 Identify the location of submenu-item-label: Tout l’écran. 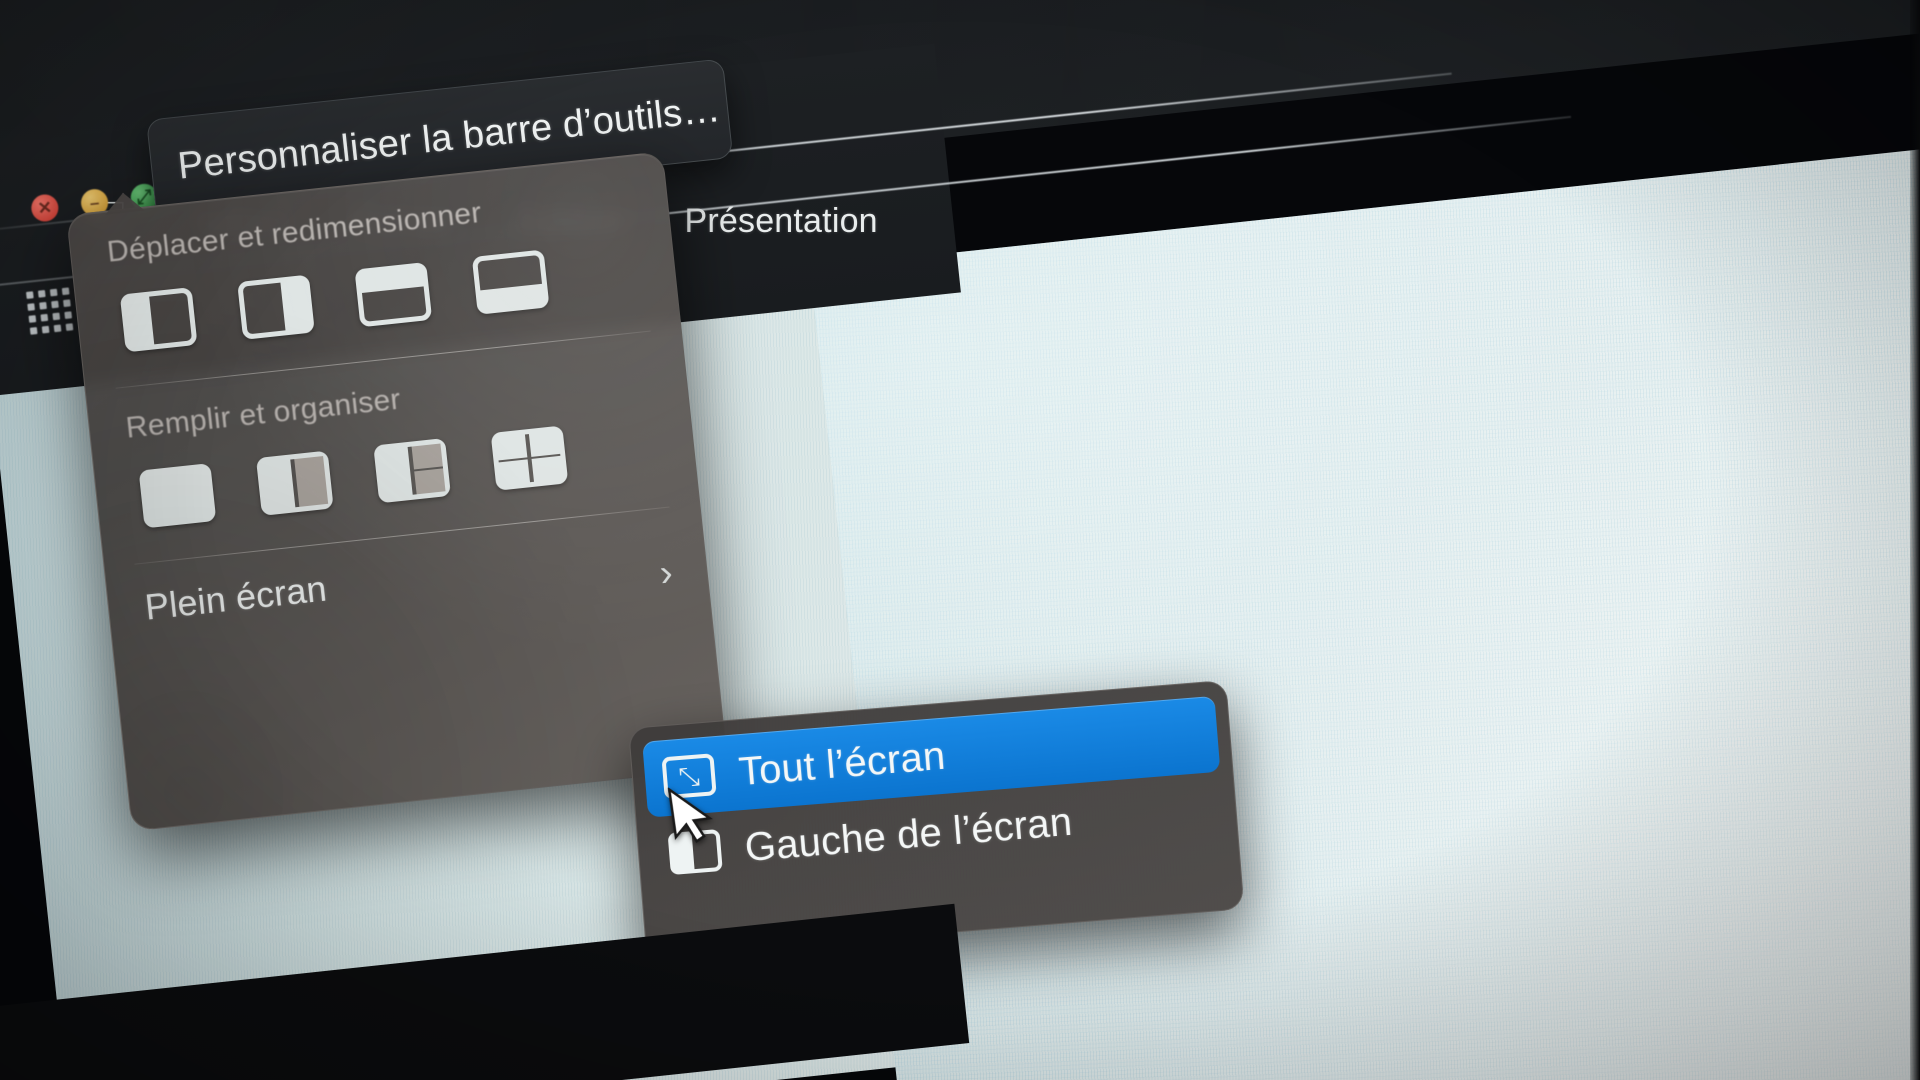
(842, 763).